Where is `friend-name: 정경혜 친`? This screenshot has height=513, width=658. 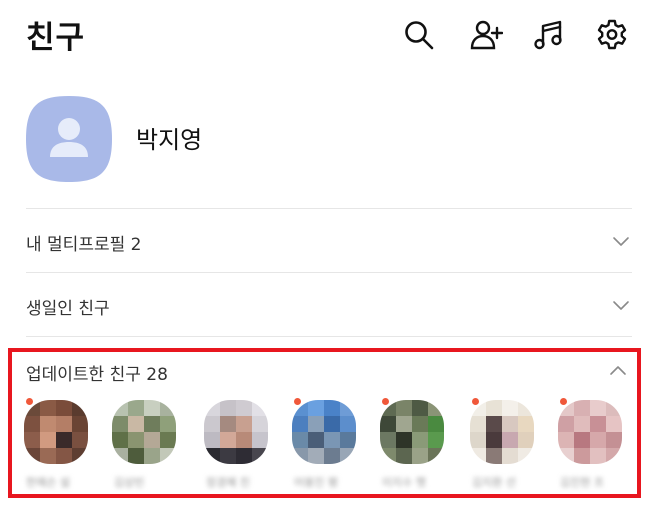
friend-name: 정경혜 친 is located at coordinates (228, 482).